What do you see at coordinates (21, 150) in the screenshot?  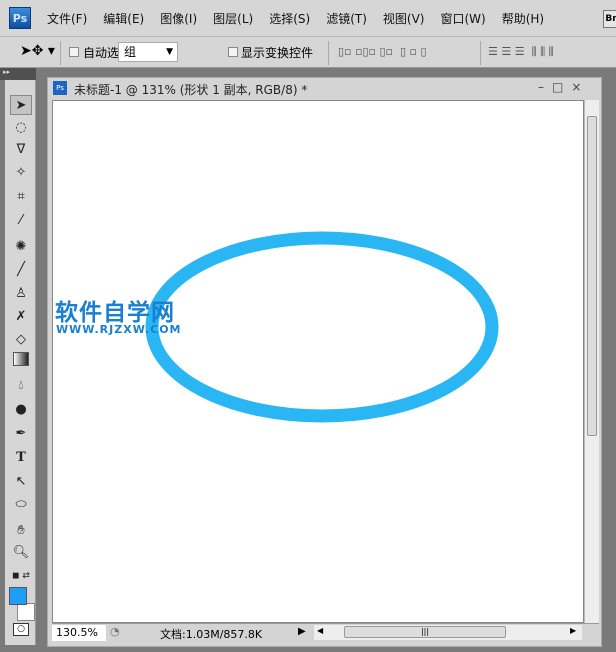 I see `lasso-tool-icon: ᐁ` at bounding box center [21, 150].